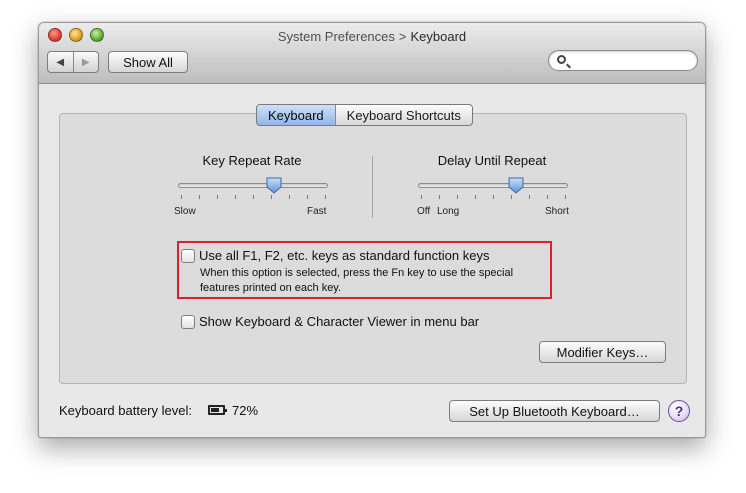 The width and height of the screenshot is (746, 493). What do you see at coordinates (226, 410) in the screenshot?
I see `battery-terminal` at bounding box center [226, 410].